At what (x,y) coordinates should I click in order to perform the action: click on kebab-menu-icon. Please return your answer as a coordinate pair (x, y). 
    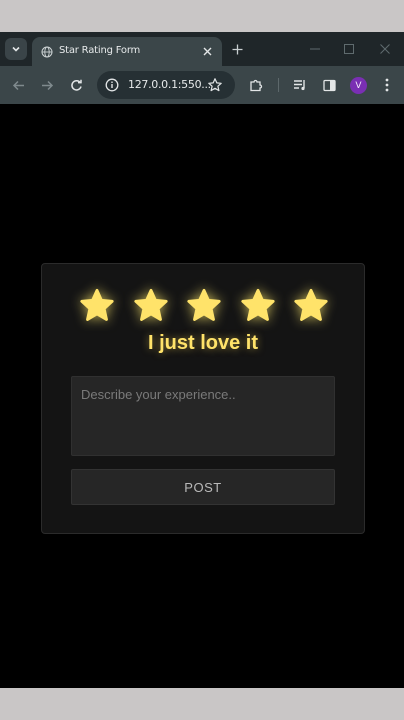
    Looking at the image, I should click on (387, 85).